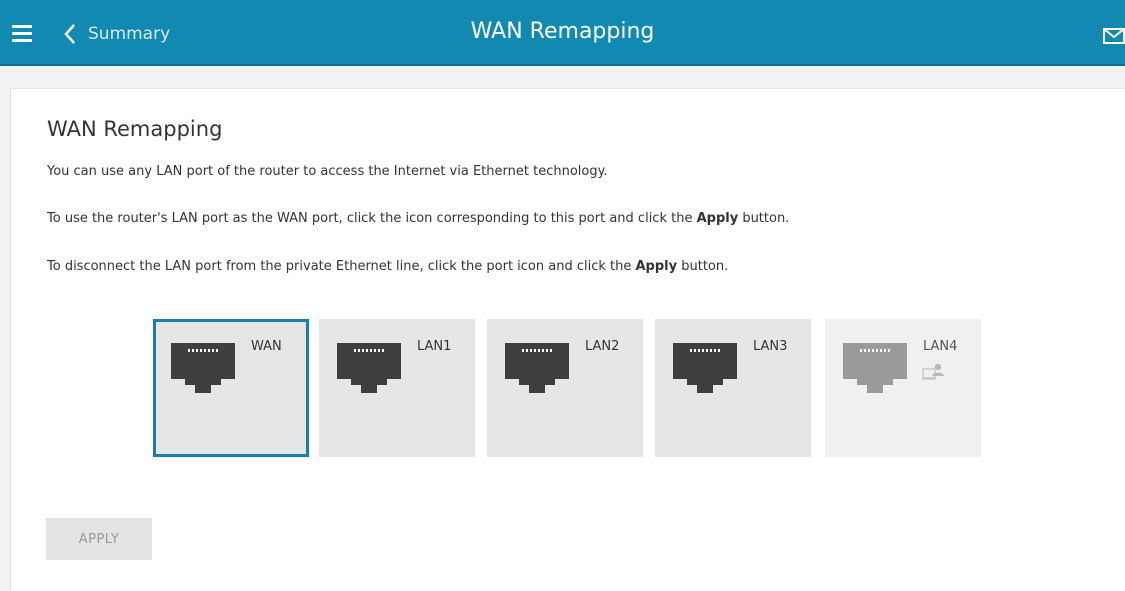 The height and width of the screenshot is (591, 1125). What do you see at coordinates (266, 346) in the screenshot?
I see `port-label: WAN` at bounding box center [266, 346].